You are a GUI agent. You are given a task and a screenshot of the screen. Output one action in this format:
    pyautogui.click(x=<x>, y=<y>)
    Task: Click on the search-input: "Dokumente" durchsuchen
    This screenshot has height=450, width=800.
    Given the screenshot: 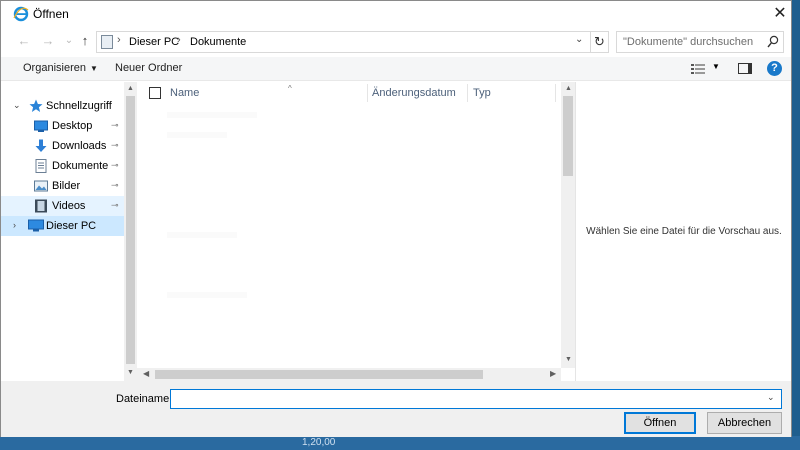 What is the action you would take?
    pyautogui.click(x=700, y=42)
    